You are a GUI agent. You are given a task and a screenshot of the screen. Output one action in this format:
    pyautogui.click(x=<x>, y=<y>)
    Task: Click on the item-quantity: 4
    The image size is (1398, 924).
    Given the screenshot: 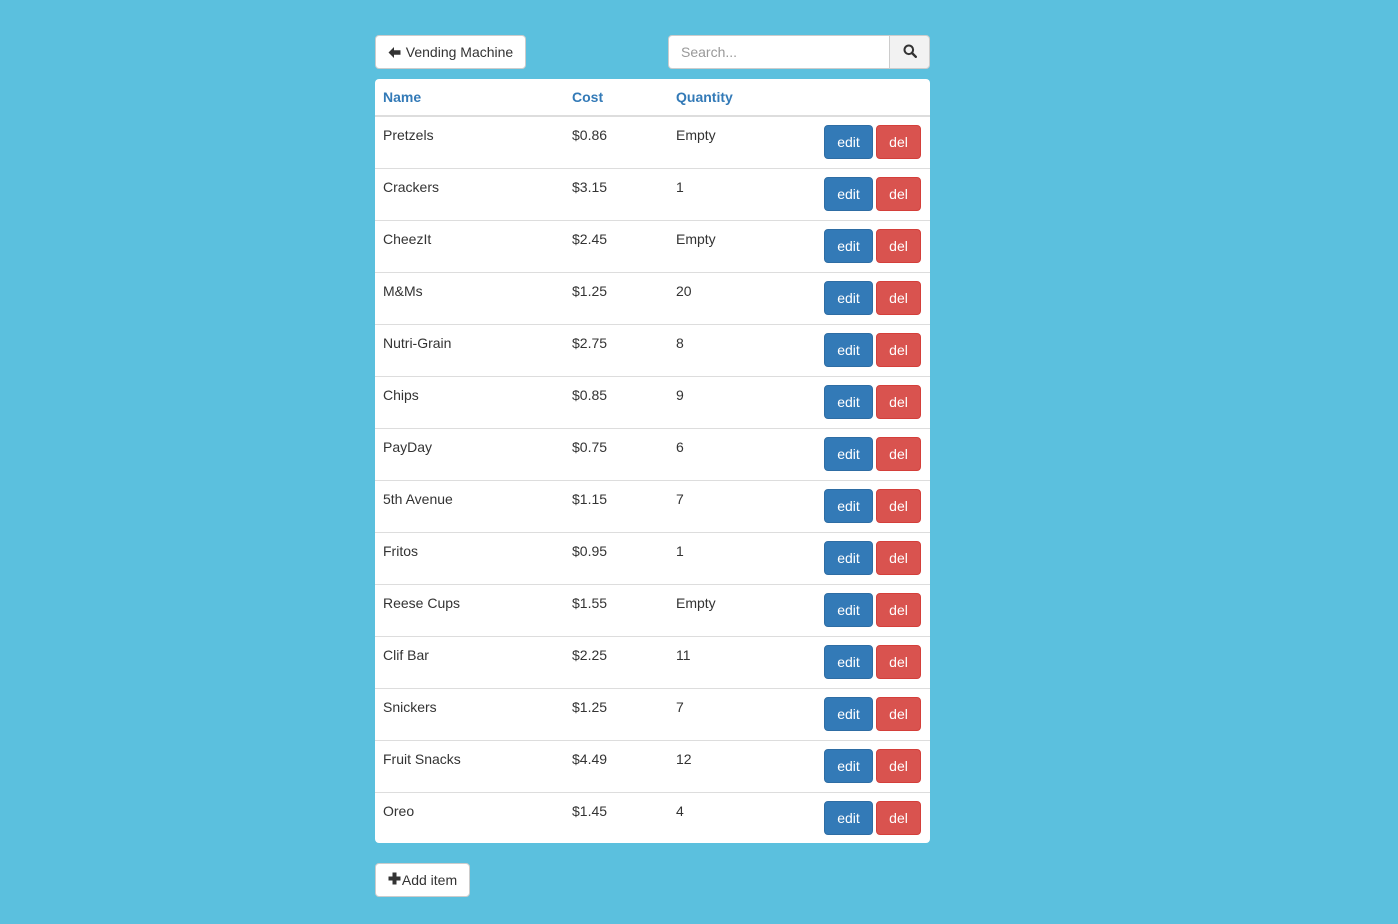 What is the action you would take?
    pyautogui.click(x=728, y=817)
    